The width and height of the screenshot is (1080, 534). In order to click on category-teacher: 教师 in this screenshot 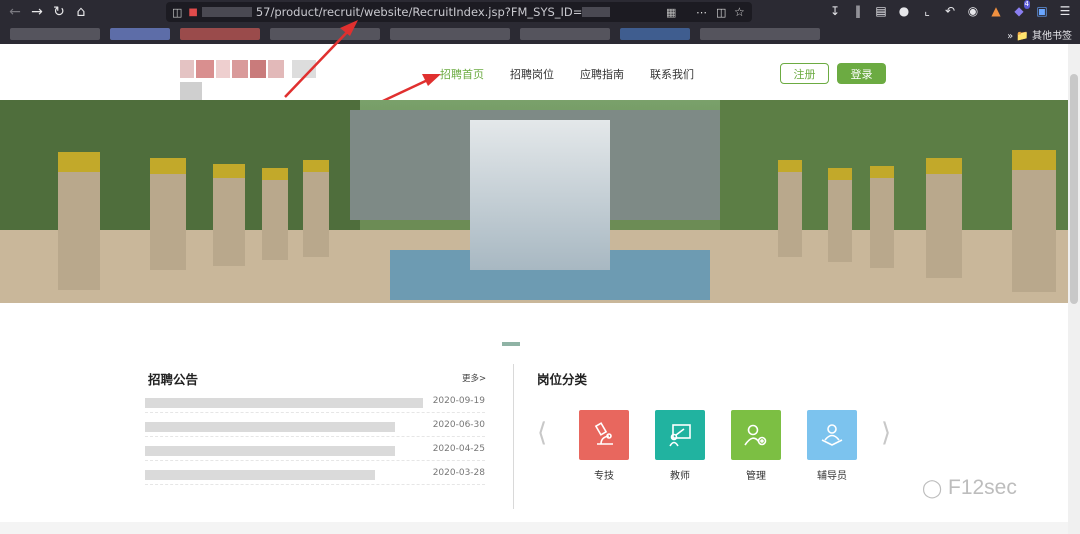, I will do `click(680, 446)`.